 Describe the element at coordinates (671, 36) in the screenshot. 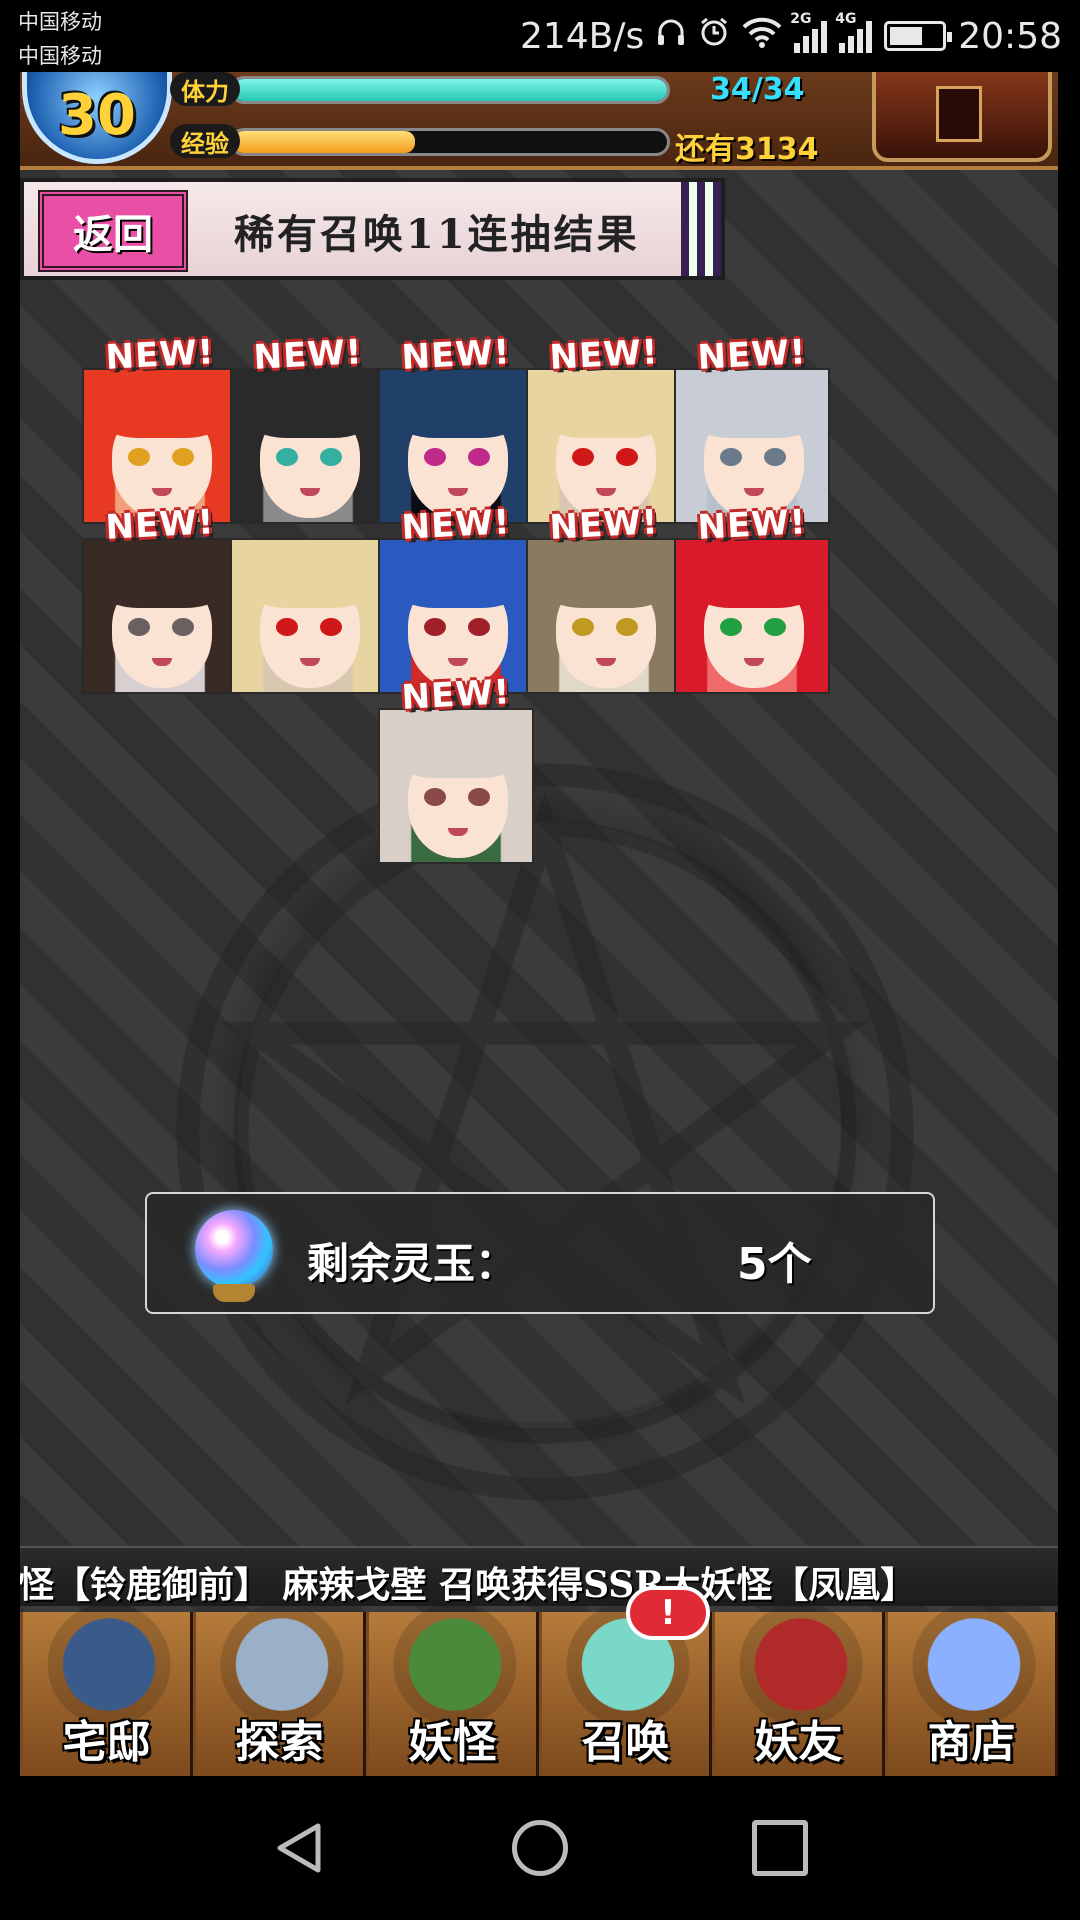

I see `headphones-icon` at that location.